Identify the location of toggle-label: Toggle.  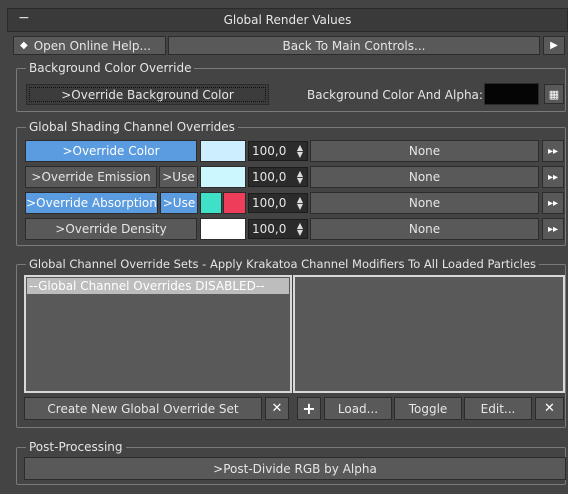
(428, 408).